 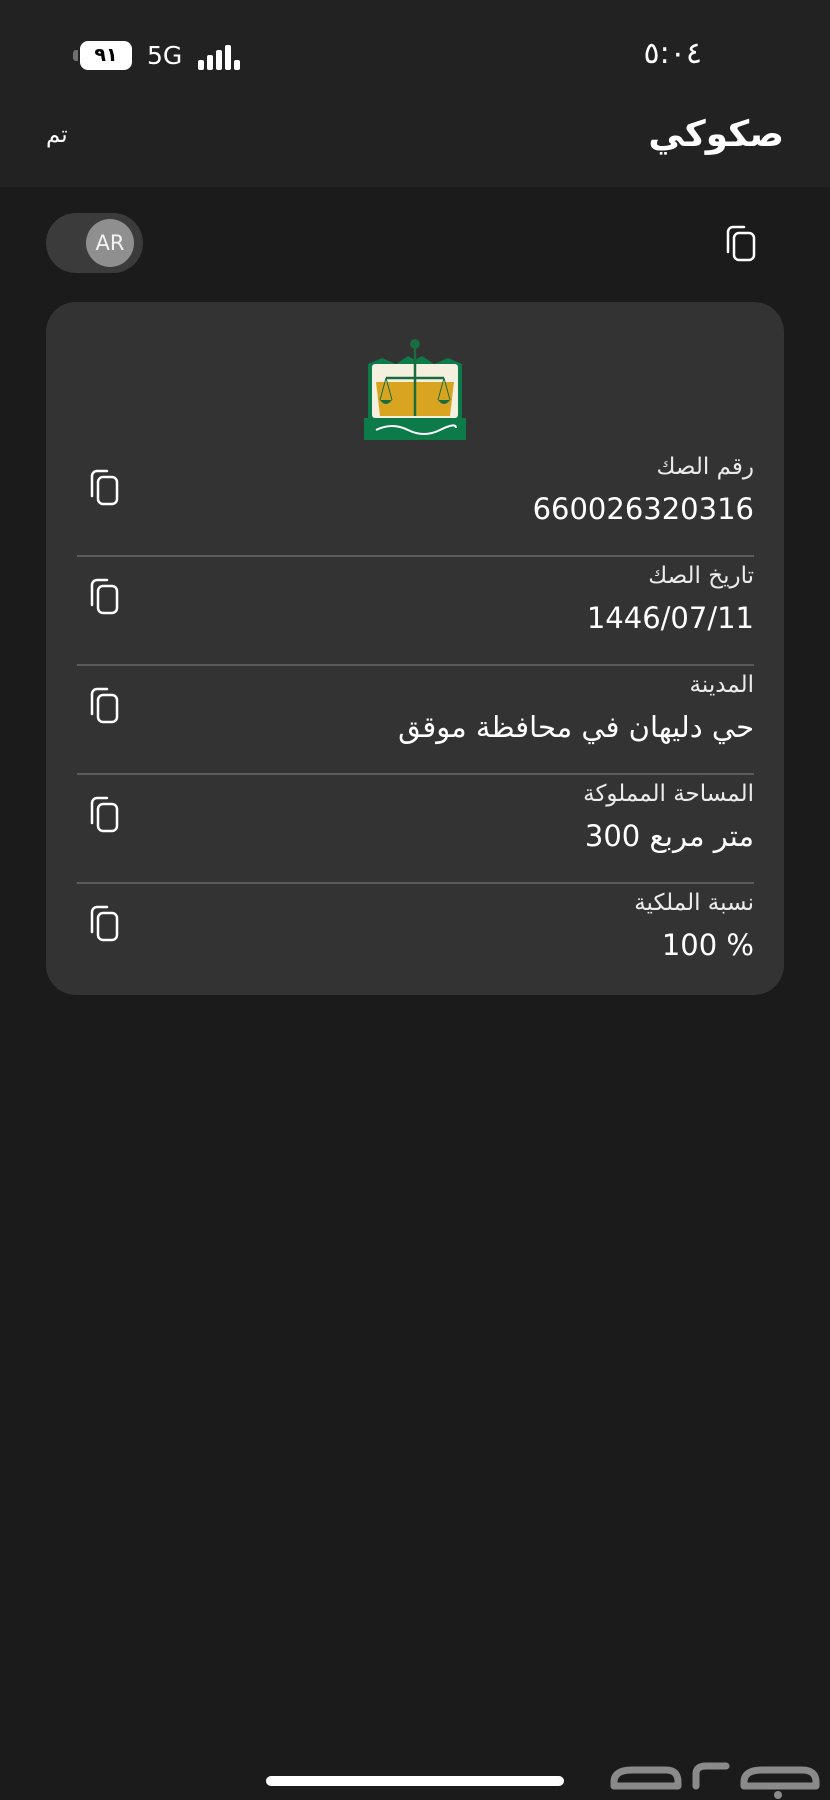 I want to click on network-type: 5G, so click(x=165, y=55).